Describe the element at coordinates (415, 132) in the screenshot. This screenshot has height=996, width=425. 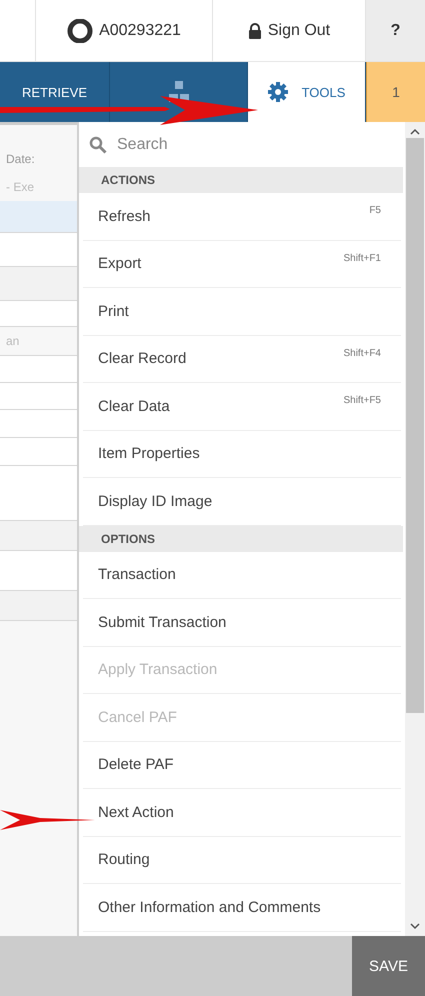
I see `caret-up-icon` at that location.